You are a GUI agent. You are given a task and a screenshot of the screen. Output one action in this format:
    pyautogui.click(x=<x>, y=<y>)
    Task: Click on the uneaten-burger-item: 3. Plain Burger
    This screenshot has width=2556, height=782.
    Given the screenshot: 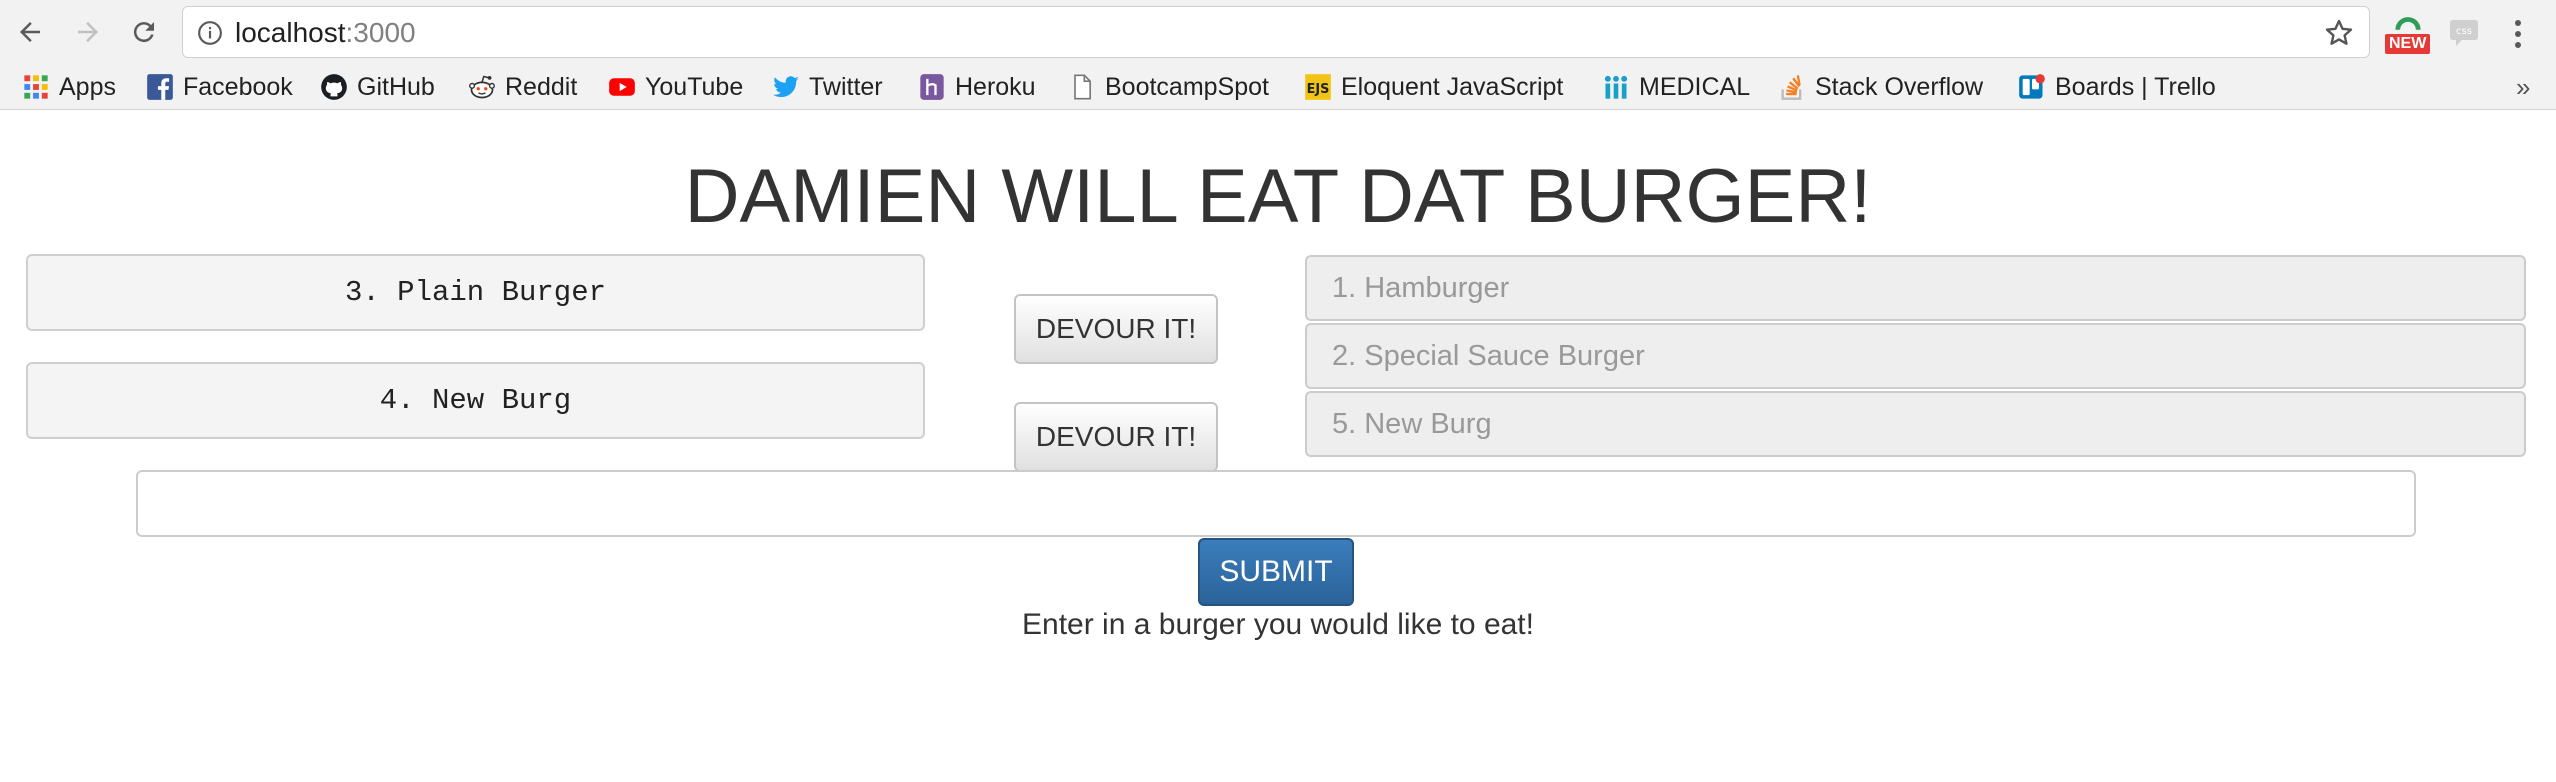 What is the action you would take?
    pyautogui.click(x=475, y=292)
    